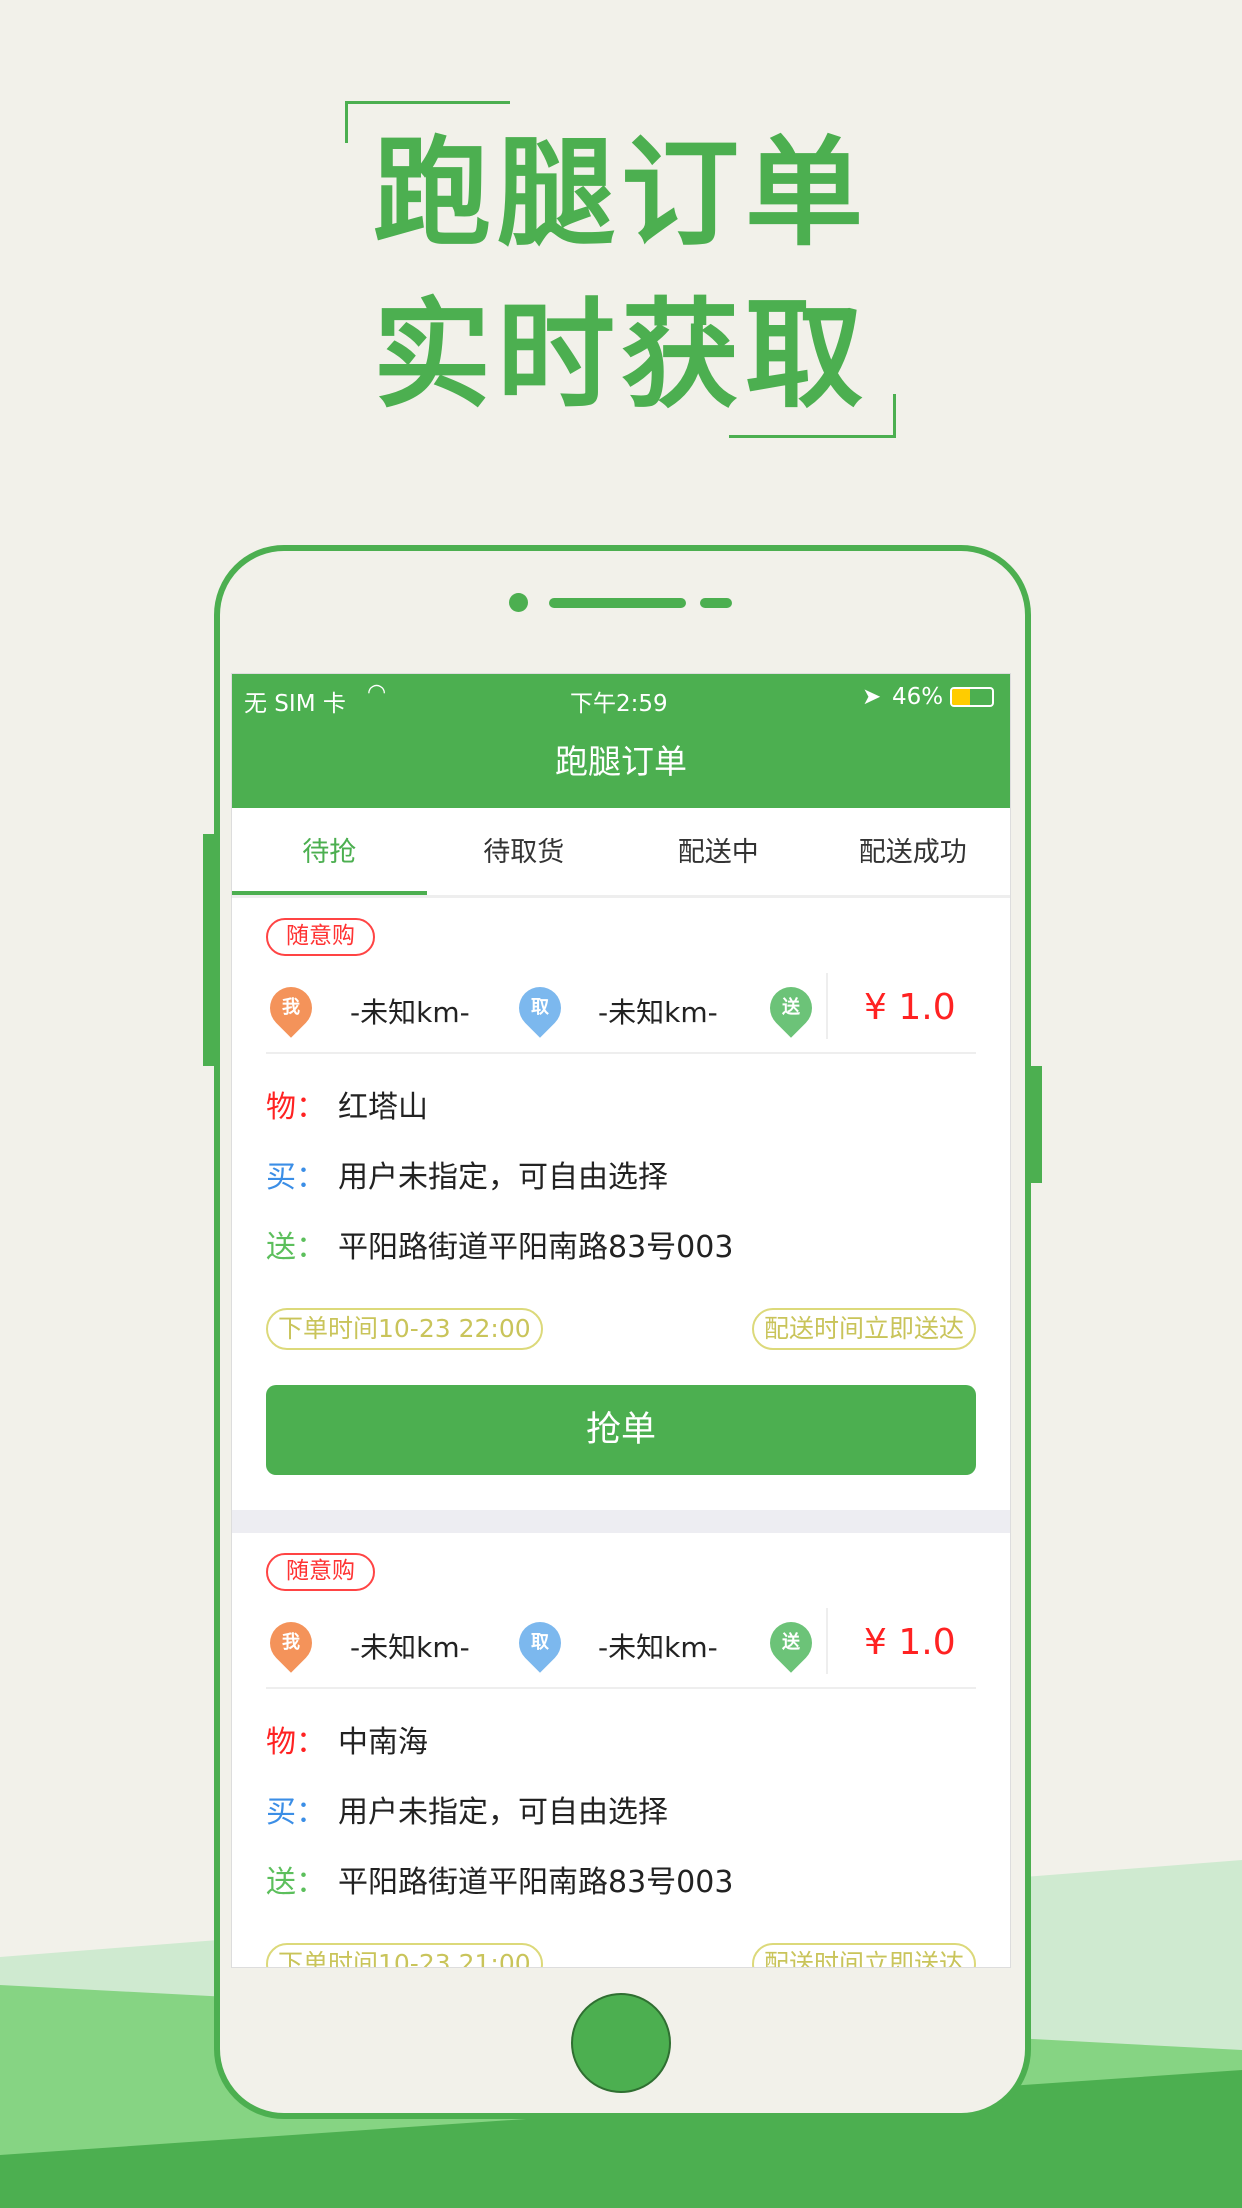 This screenshot has width=1242, height=2208. What do you see at coordinates (620, 355) in the screenshot?
I see `headline-line2: 实时获取` at bounding box center [620, 355].